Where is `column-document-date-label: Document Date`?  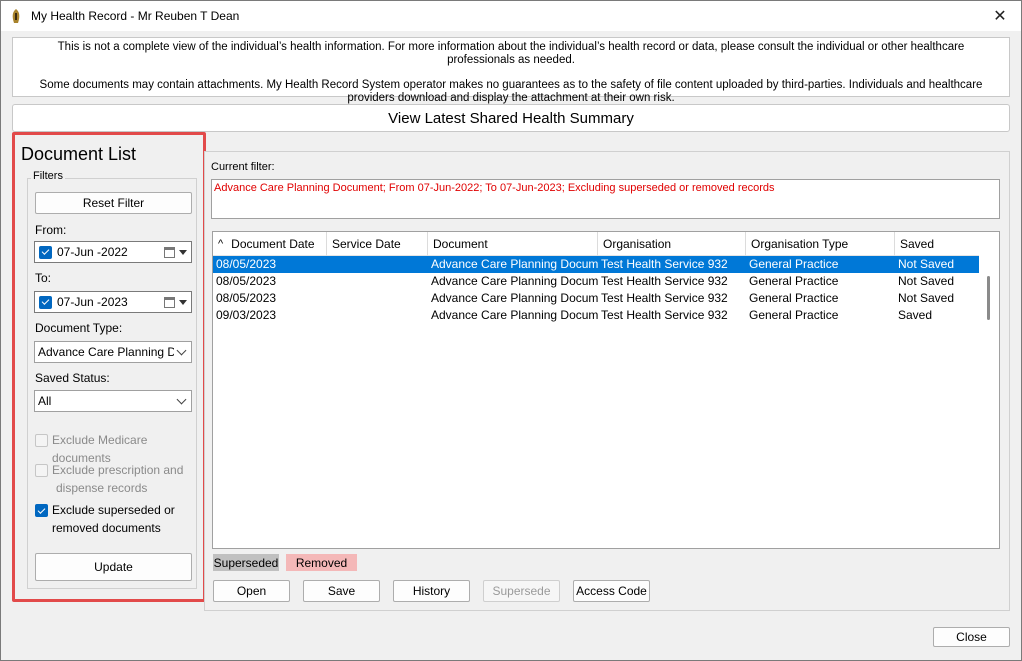 column-document-date-label: Document Date is located at coordinates (273, 243).